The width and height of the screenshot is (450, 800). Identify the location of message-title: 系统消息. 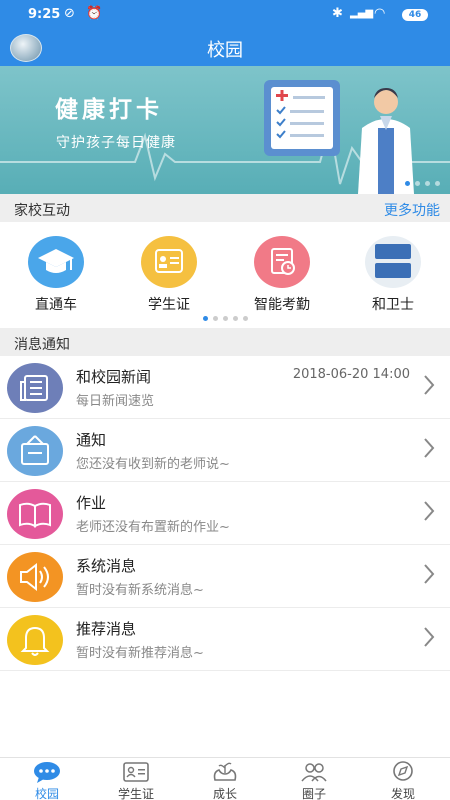
(106, 566).